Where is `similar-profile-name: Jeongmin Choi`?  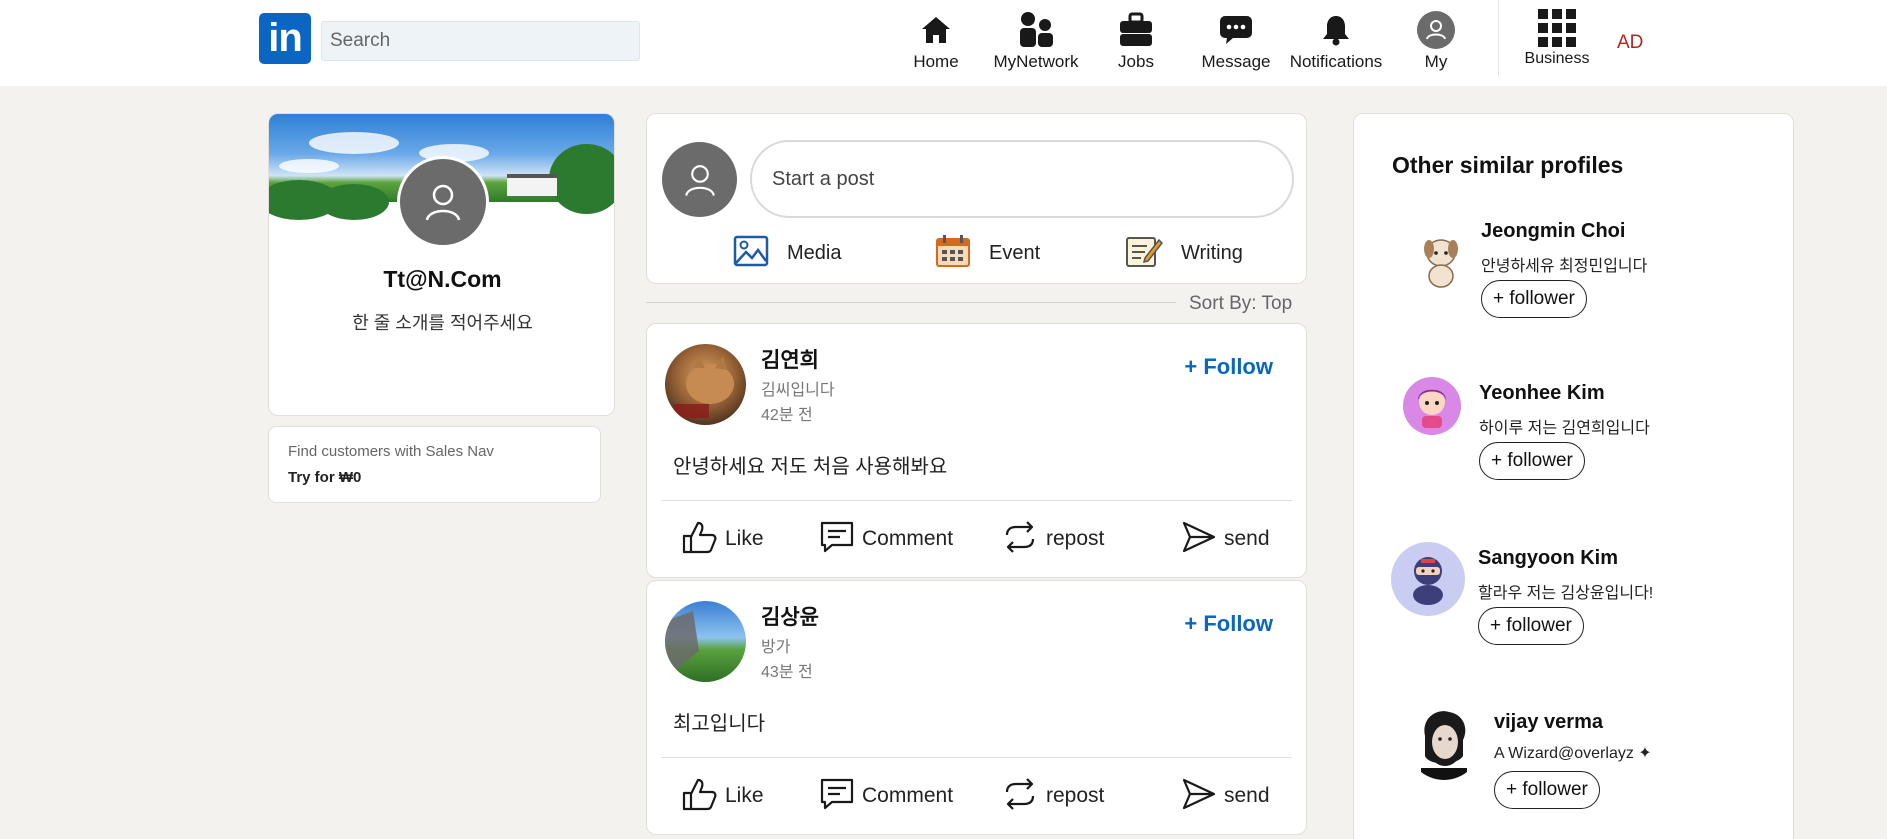 similar-profile-name: Jeongmin Choi is located at coordinates (1553, 231).